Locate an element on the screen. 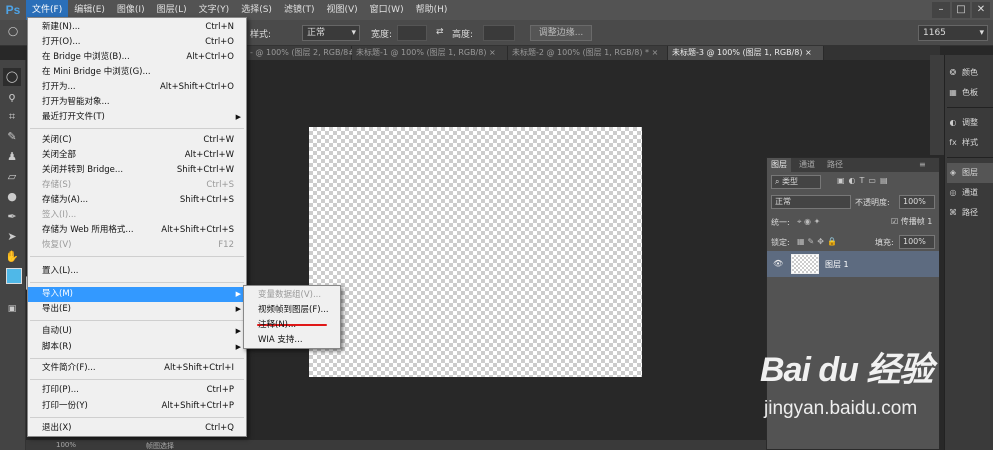  blend-mode-select: 正常 is located at coordinates (811, 202).